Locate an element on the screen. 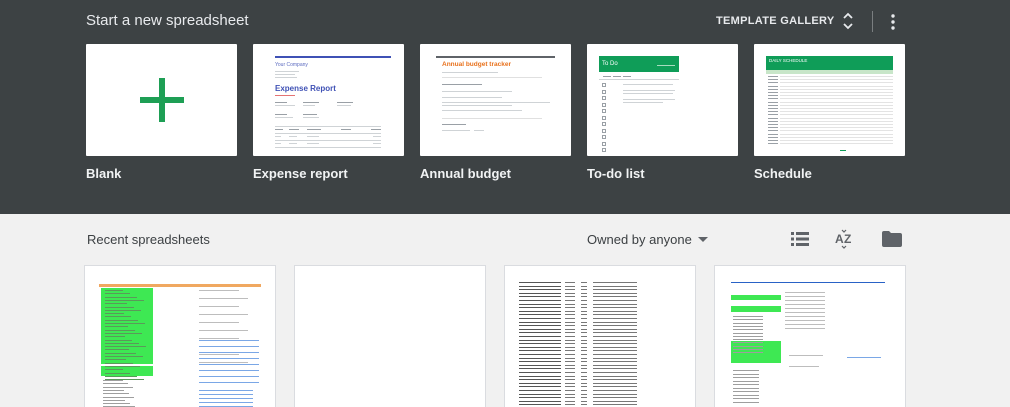 Image resolution: width=1010 pixels, height=407 pixels. toolbar-divider is located at coordinates (872, 21).